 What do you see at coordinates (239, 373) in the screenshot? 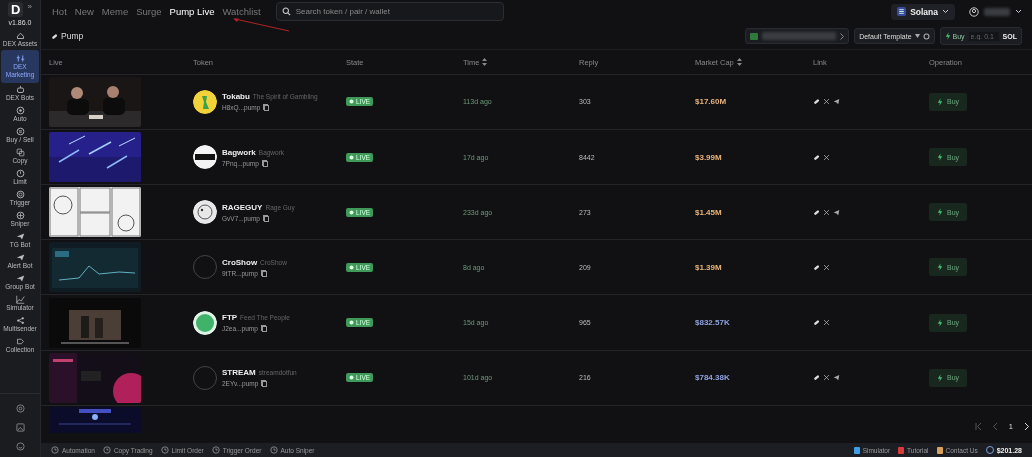
I see `token-name: STREAM` at bounding box center [239, 373].